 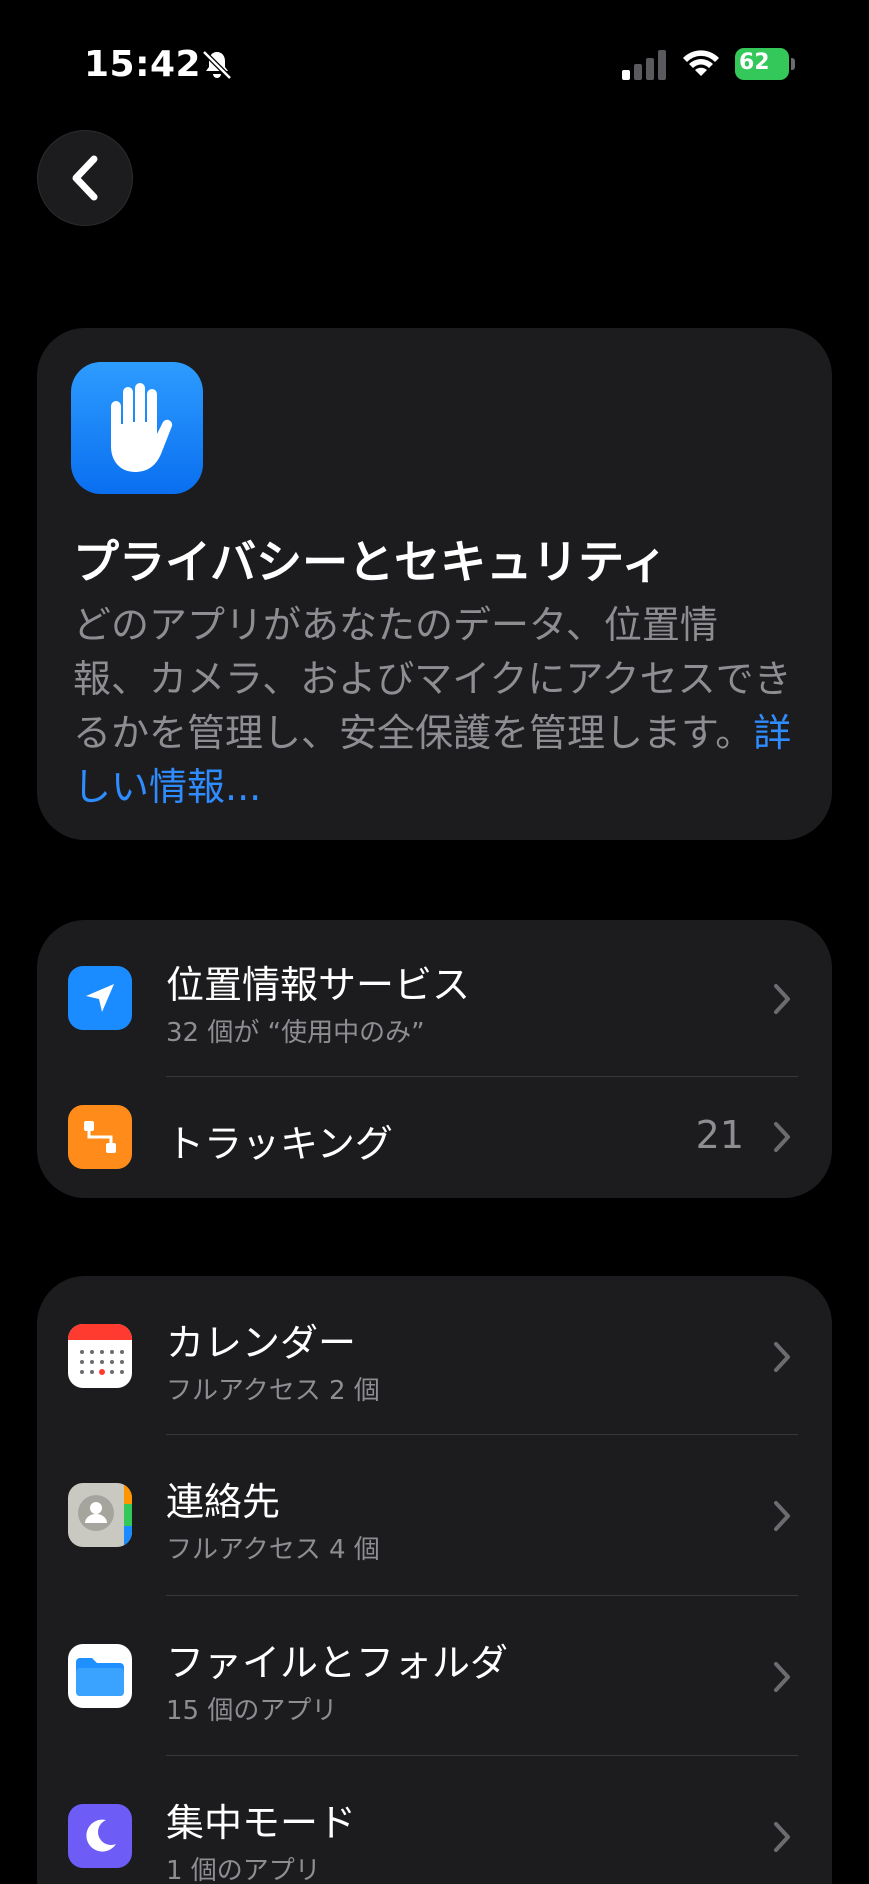 What do you see at coordinates (243, 1870) in the screenshot?
I see `row-subtitle: 1 個のアプリ` at bounding box center [243, 1870].